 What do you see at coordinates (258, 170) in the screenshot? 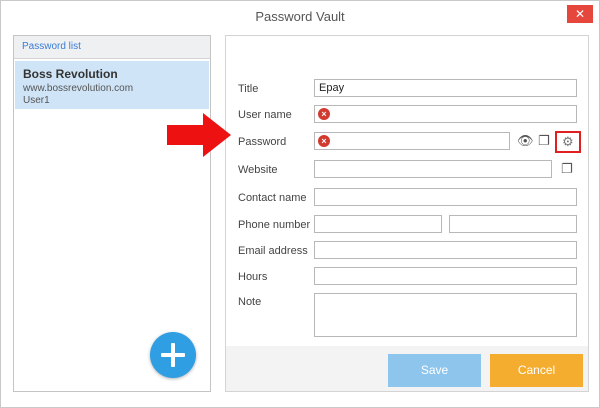
I see `website-label: Website` at bounding box center [258, 170].